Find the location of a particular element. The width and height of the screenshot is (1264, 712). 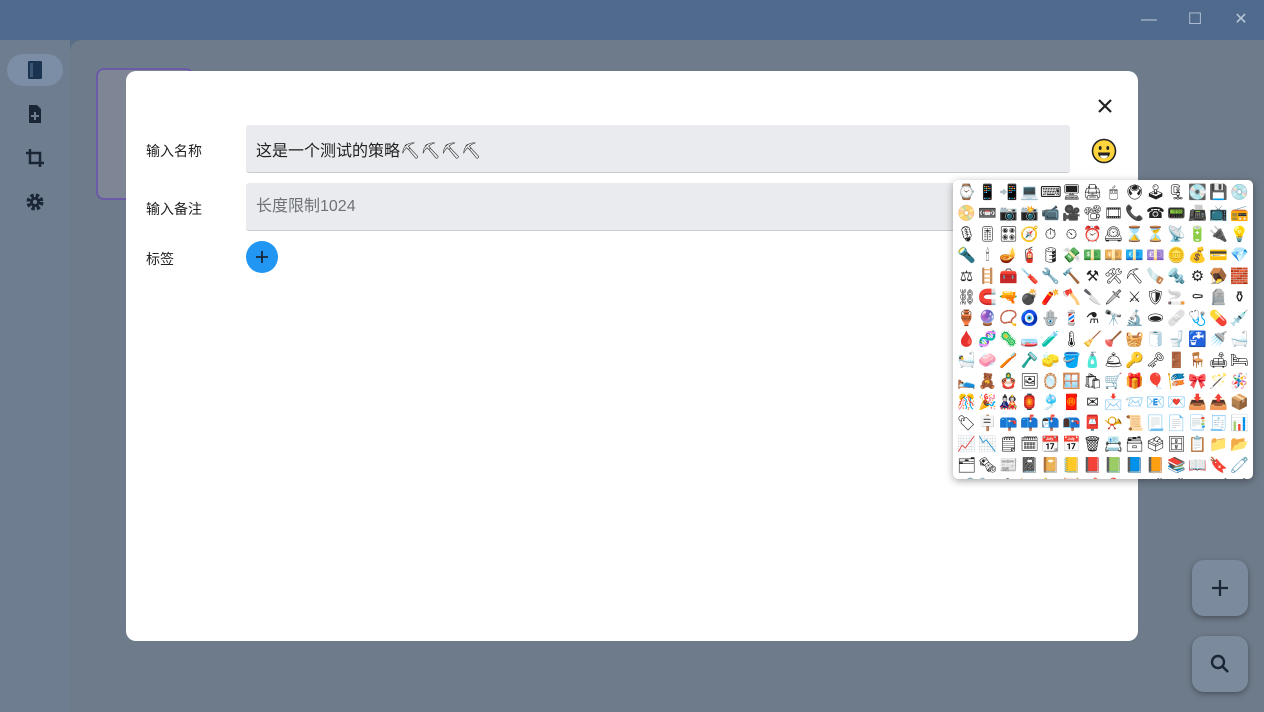

emoji-option: 🪜 is located at coordinates (987, 276).